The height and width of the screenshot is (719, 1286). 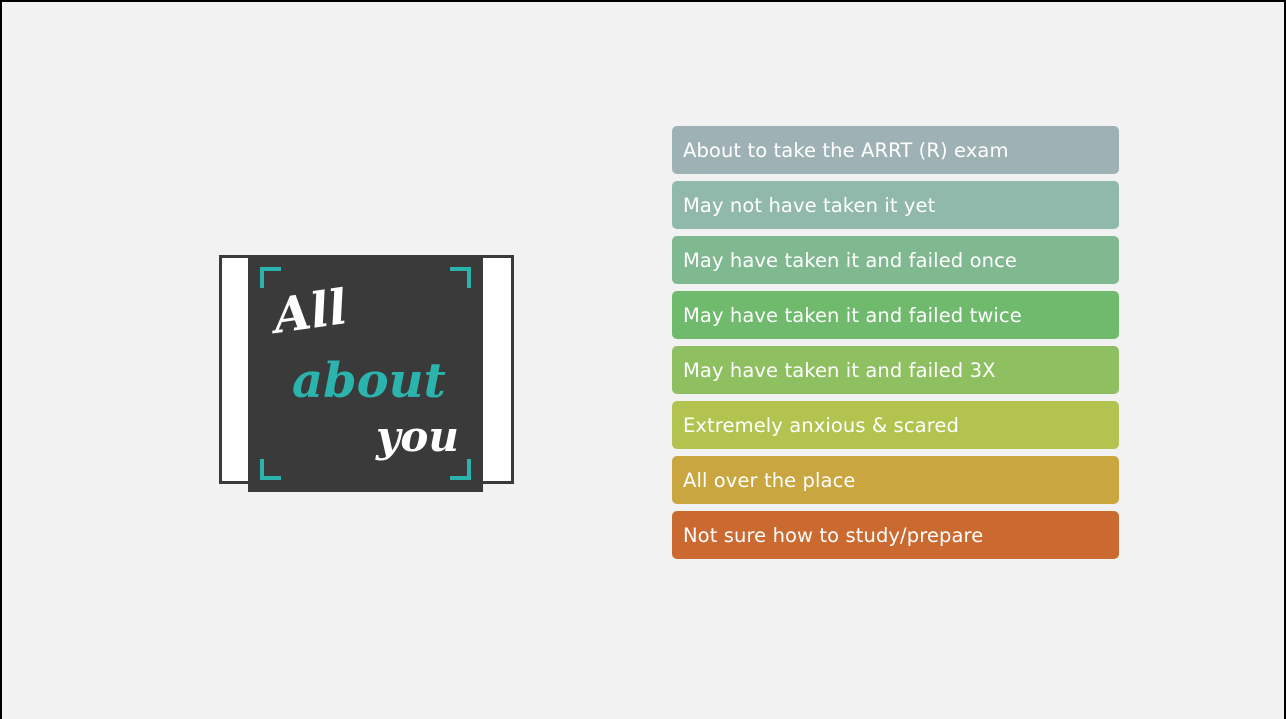 What do you see at coordinates (460, 469) in the screenshot?
I see `corner-bracket-bottom-right` at bounding box center [460, 469].